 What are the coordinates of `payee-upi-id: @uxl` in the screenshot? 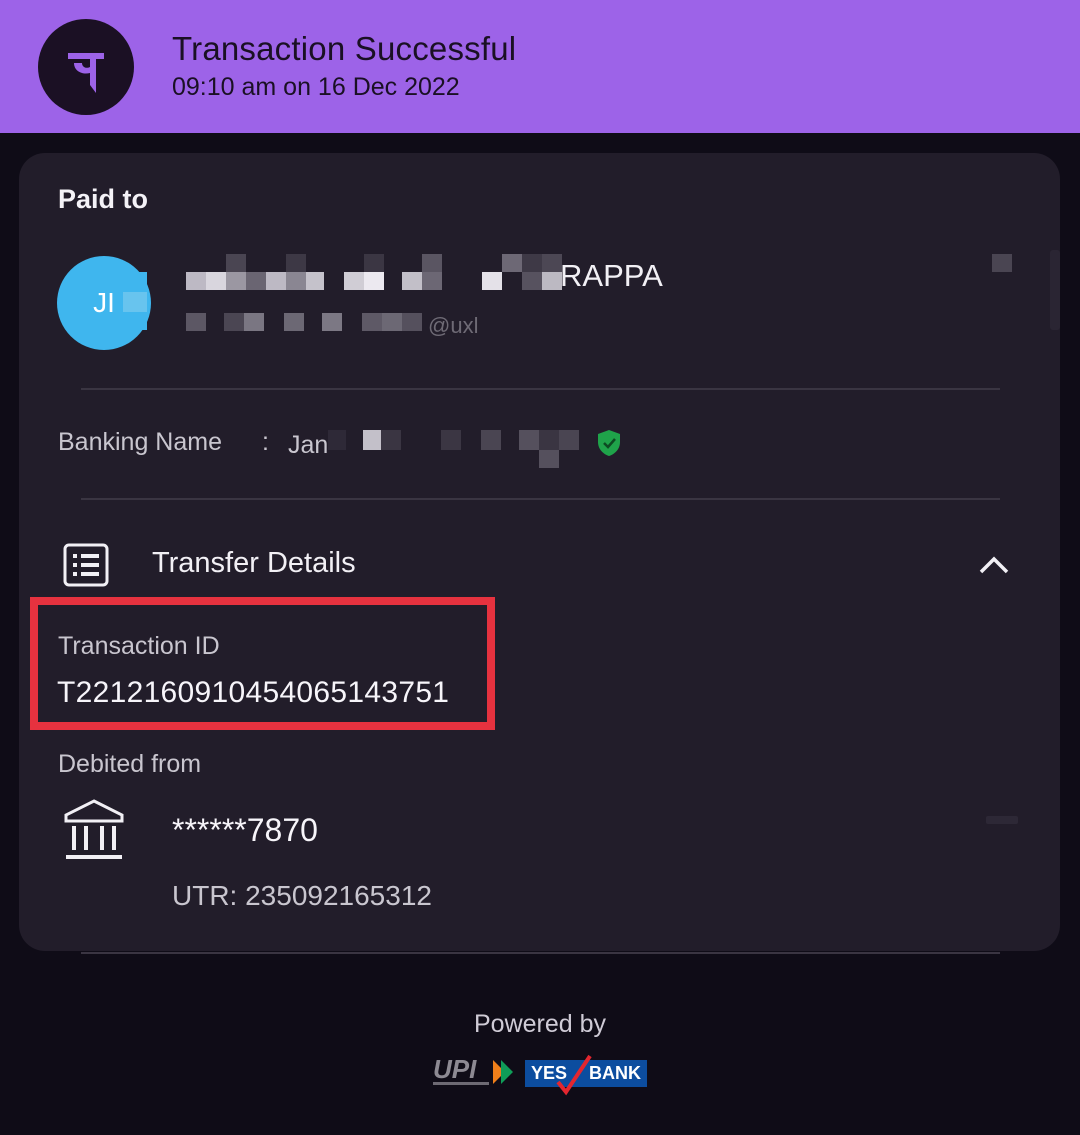 It's located at (453, 325).